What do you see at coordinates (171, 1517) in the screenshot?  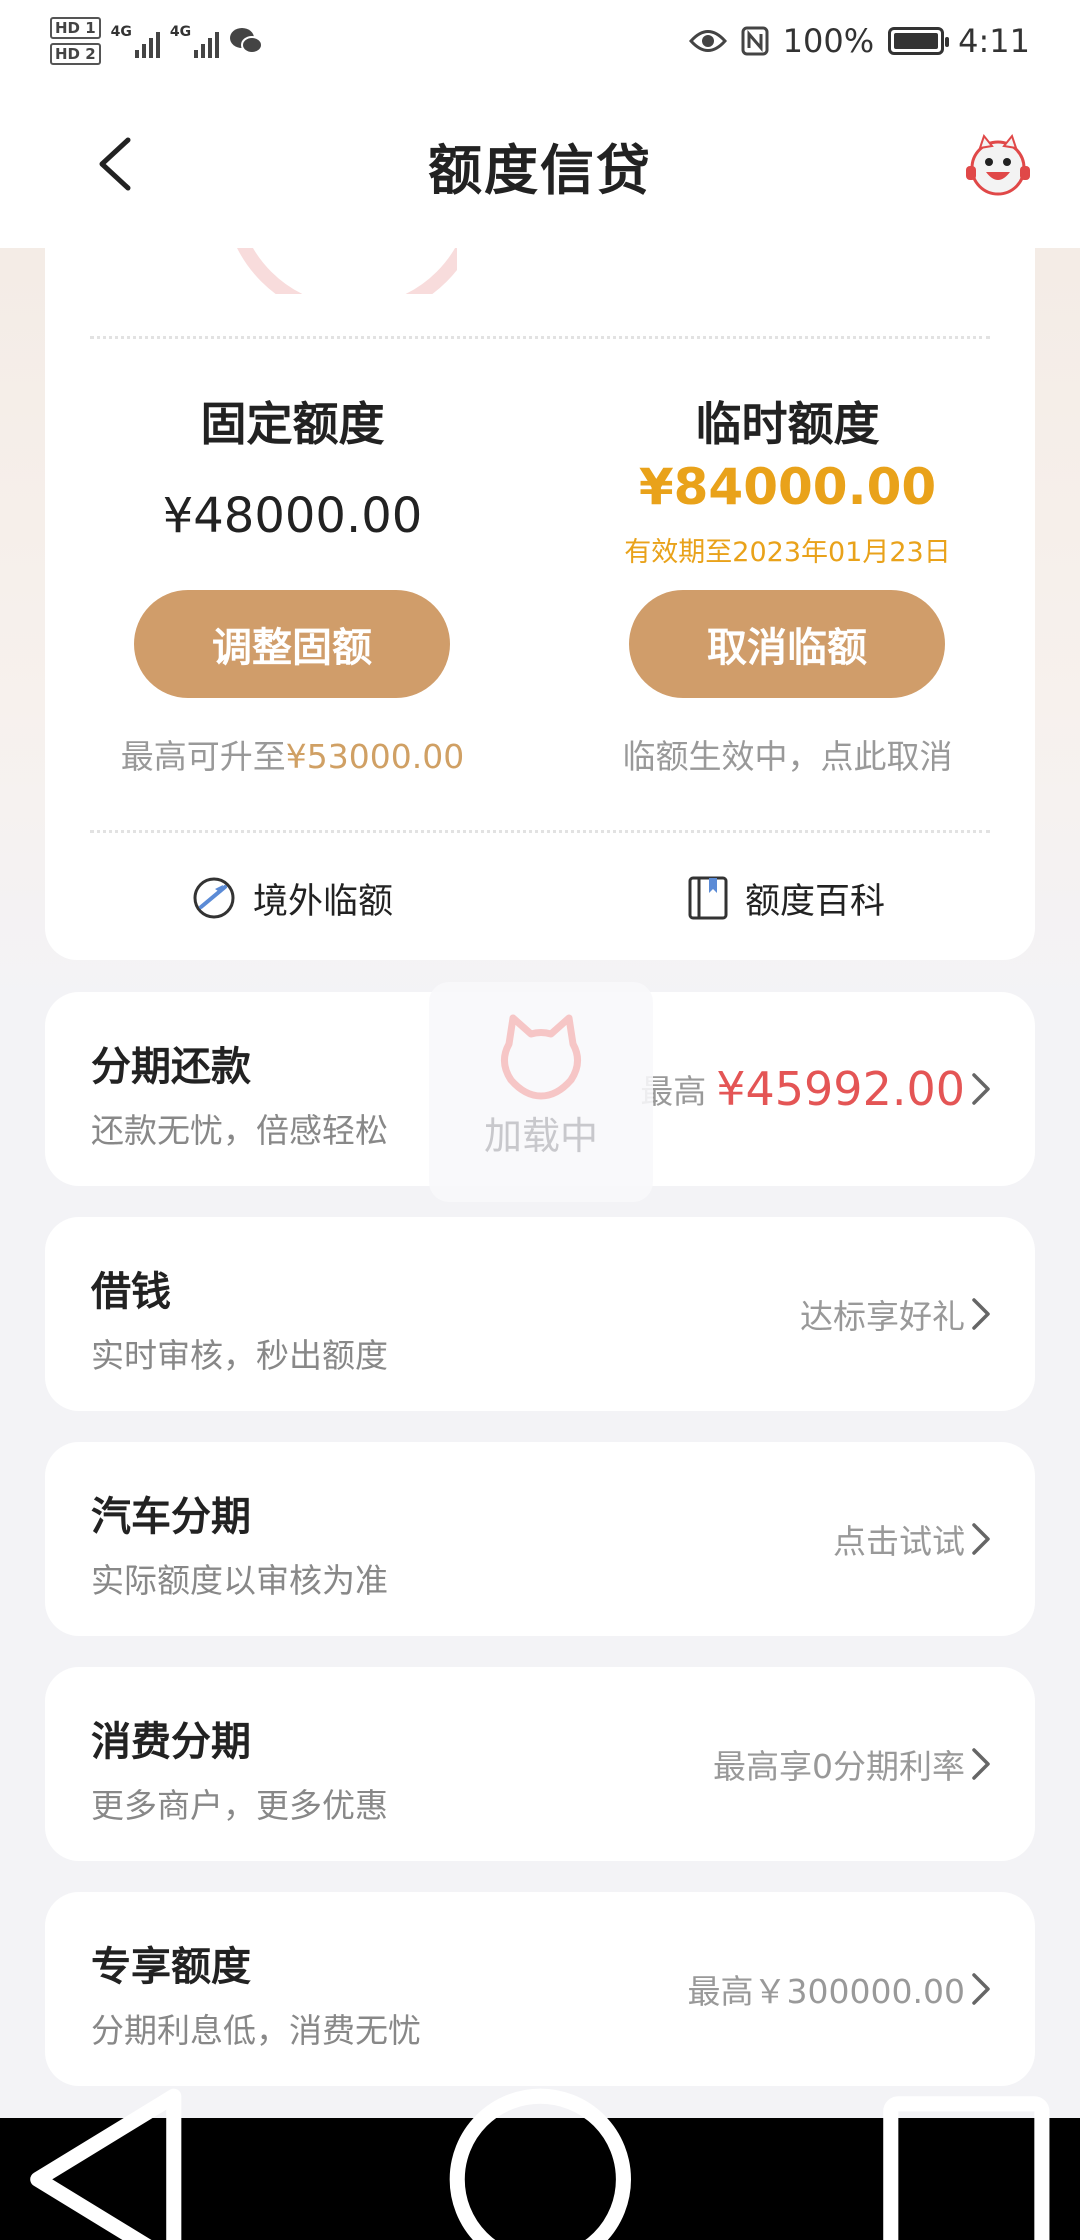 I see `item-title: 汽车分期` at bounding box center [171, 1517].